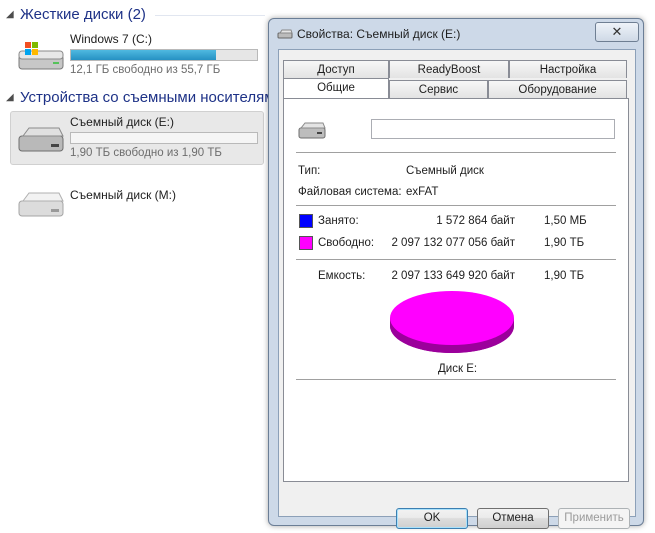  Describe the element at coordinates (379, 34) in the screenshot. I see `dialog-title: Свойства: Съемный диск (E:)` at that location.